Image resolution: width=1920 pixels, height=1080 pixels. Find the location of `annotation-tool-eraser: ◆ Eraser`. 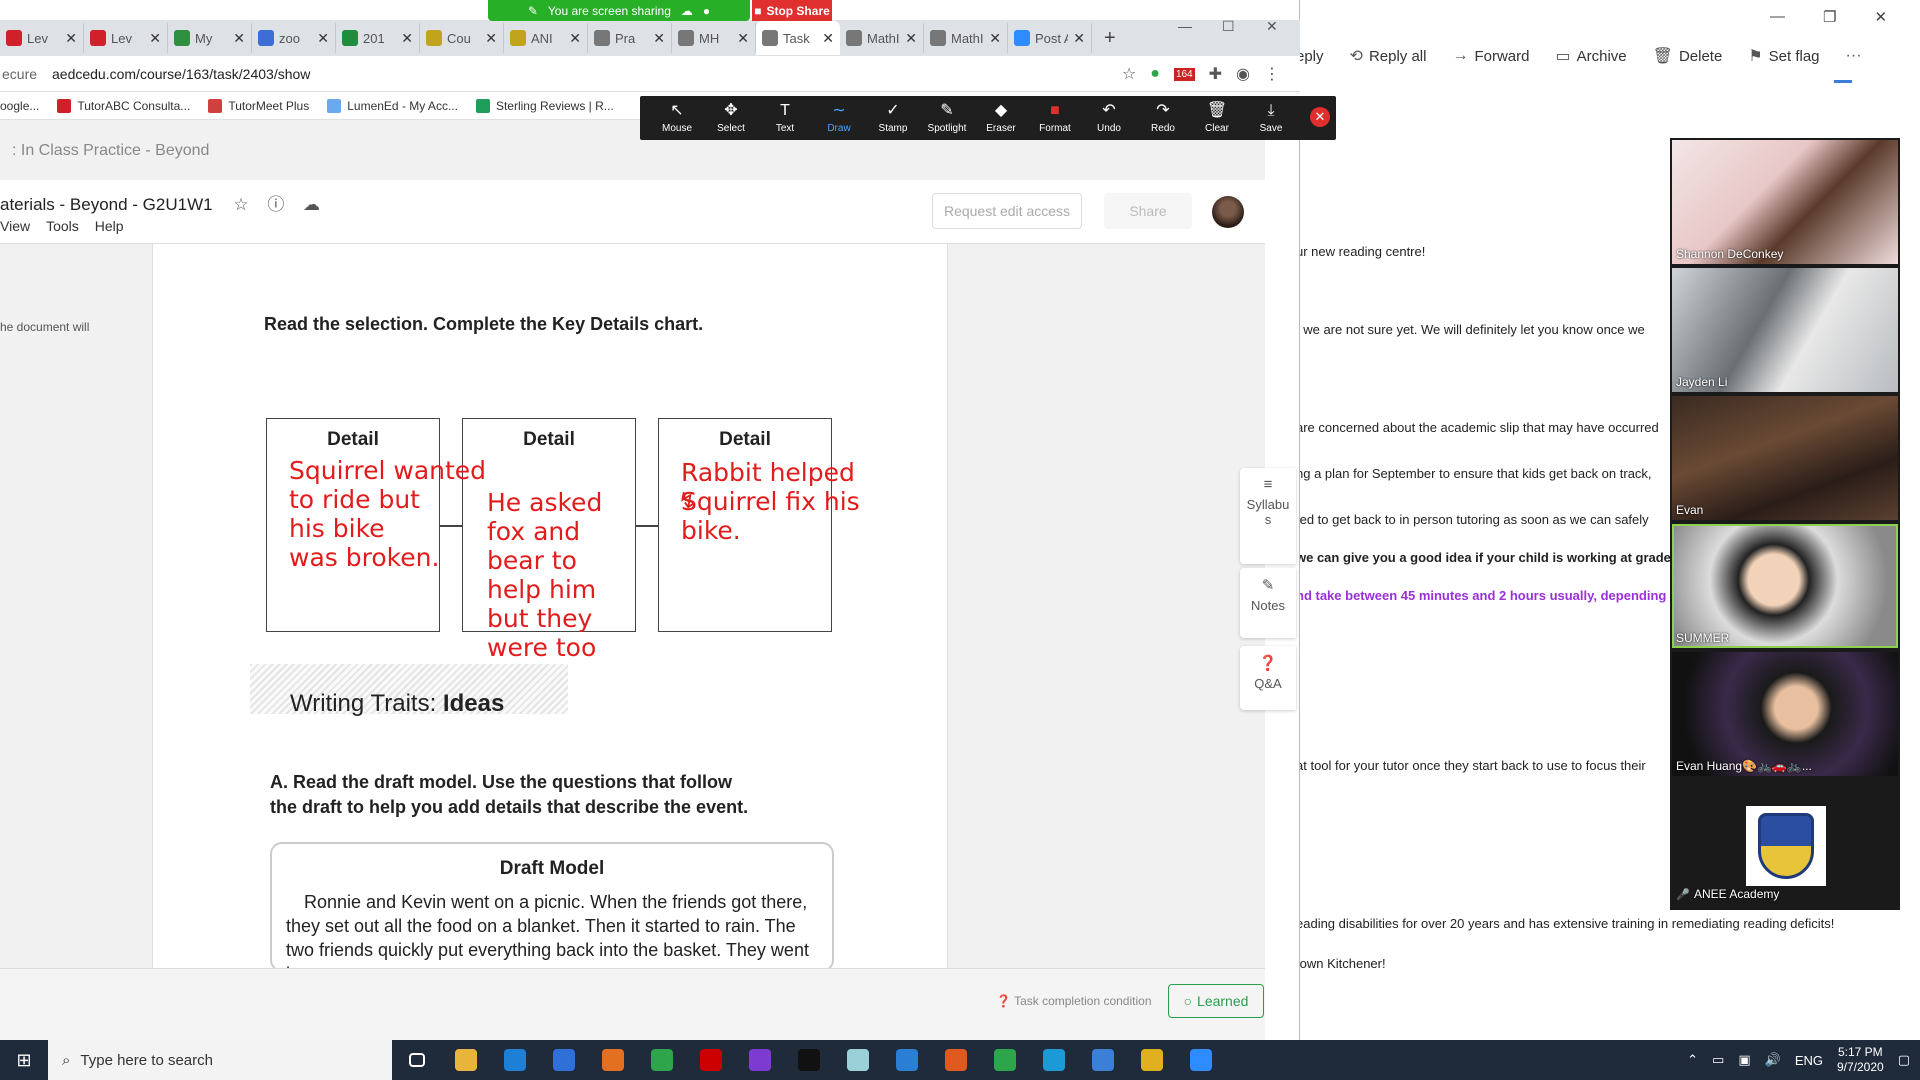

annotation-tool-eraser: ◆ Eraser is located at coordinates (1001, 118).